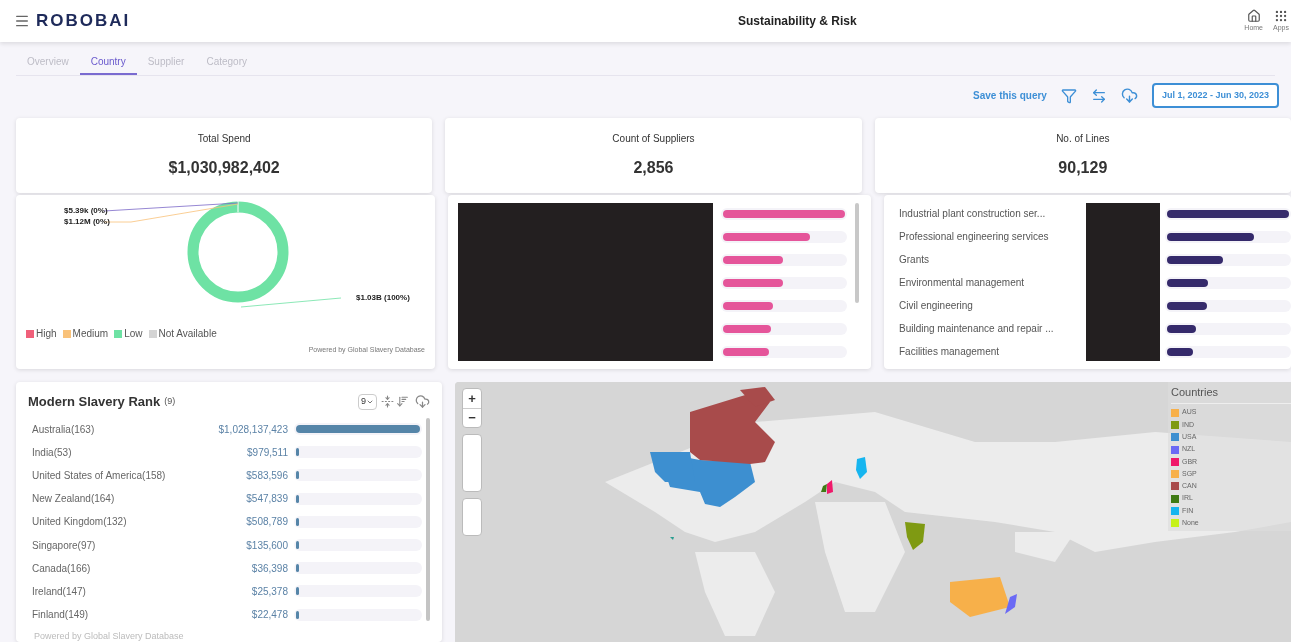  I want to click on spend-value: $583,596, so click(267, 475).